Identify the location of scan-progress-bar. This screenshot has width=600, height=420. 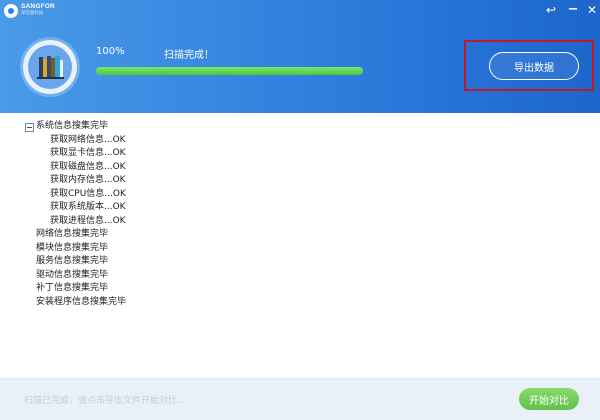
(229, 71).